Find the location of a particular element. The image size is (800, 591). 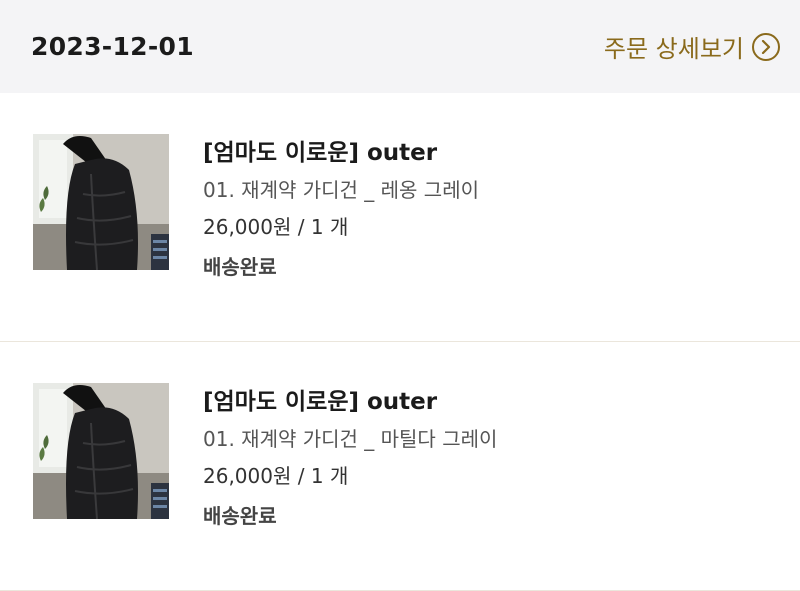

product-option: 01. 재계약 가디건 _ 마틸다 그레이 is located at coordinates (350, 439).